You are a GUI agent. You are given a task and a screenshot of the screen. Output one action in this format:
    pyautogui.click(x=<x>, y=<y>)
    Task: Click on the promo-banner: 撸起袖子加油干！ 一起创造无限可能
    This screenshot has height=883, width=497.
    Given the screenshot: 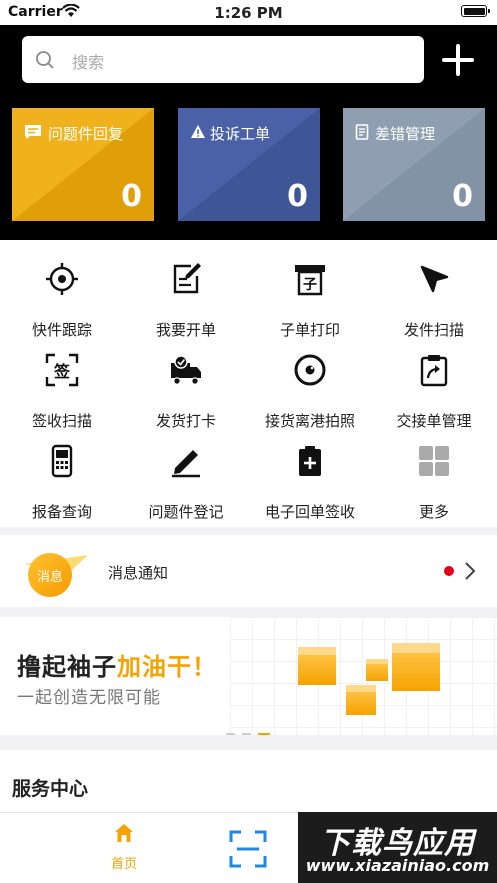 What is the action you would take?
    pyautogui.click(x=248, y=676)
    